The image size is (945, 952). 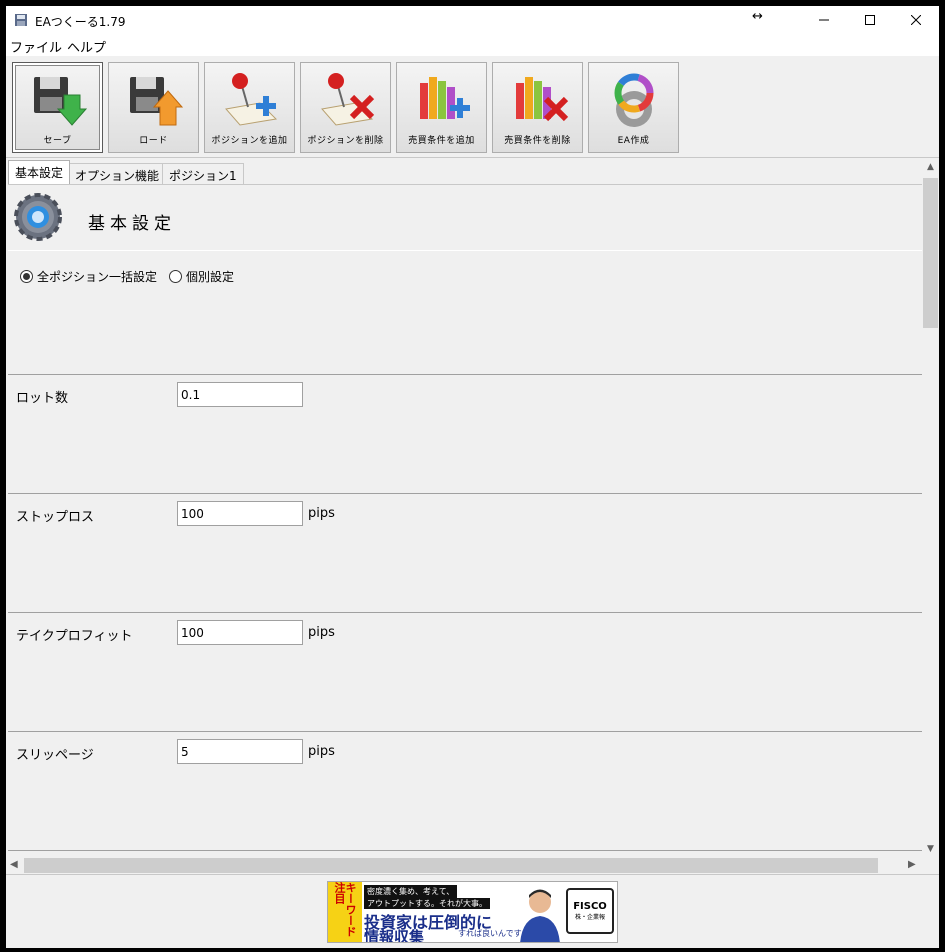 I want to click on save-button: セーブ, so click(x=57, y=107).